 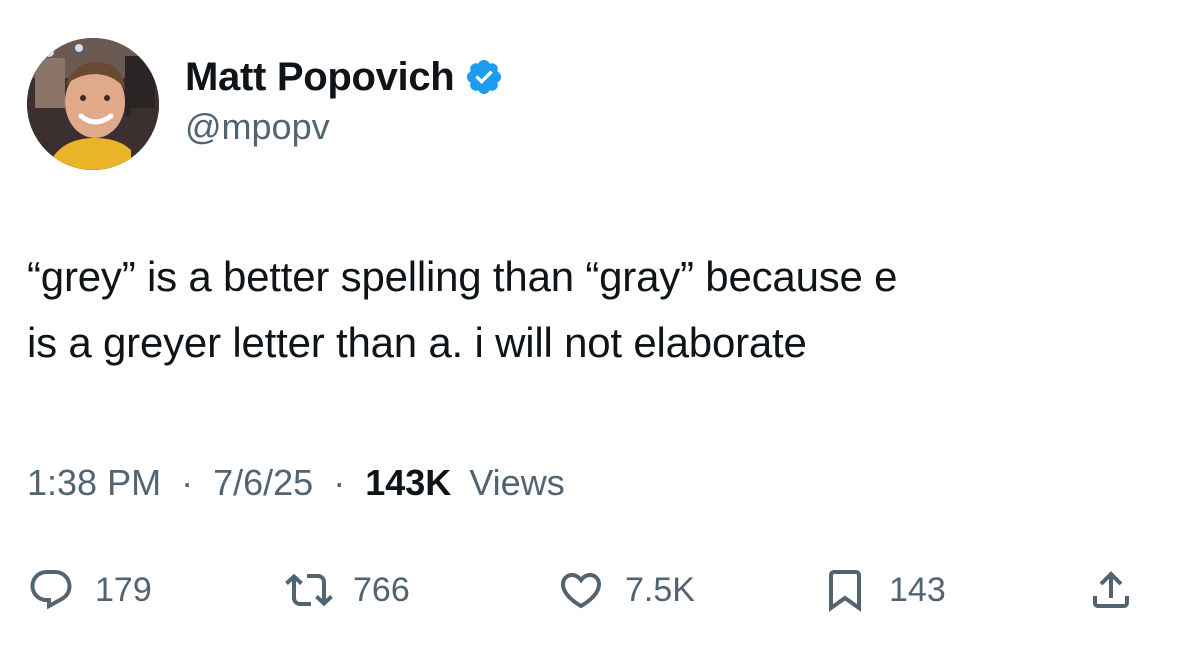 I want to click on share-button, so click(x=1111, y=590).